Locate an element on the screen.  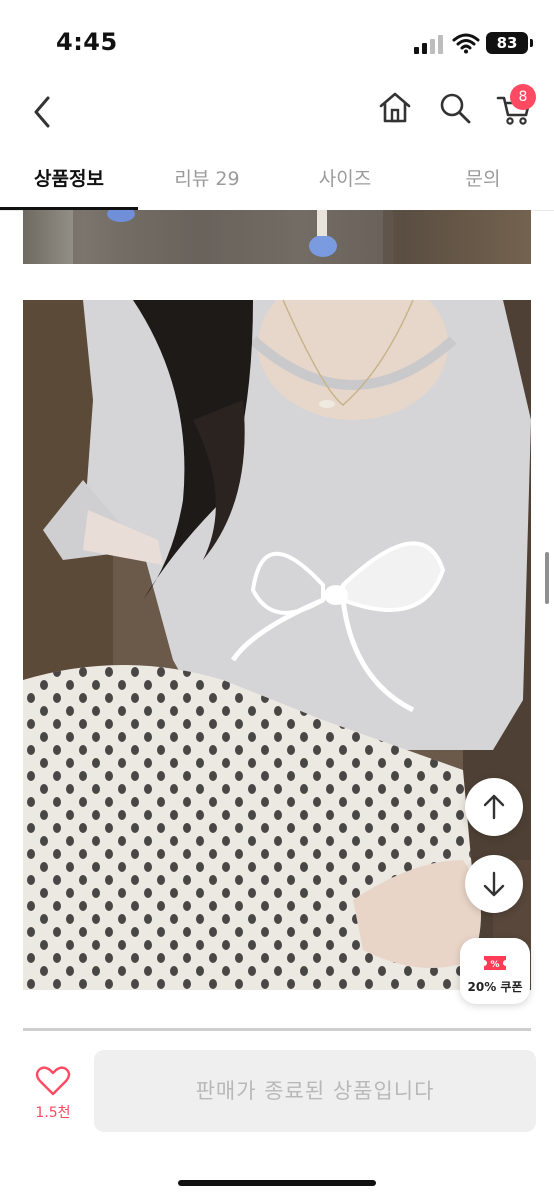
image-divider is located at coordinates (277, 1029).